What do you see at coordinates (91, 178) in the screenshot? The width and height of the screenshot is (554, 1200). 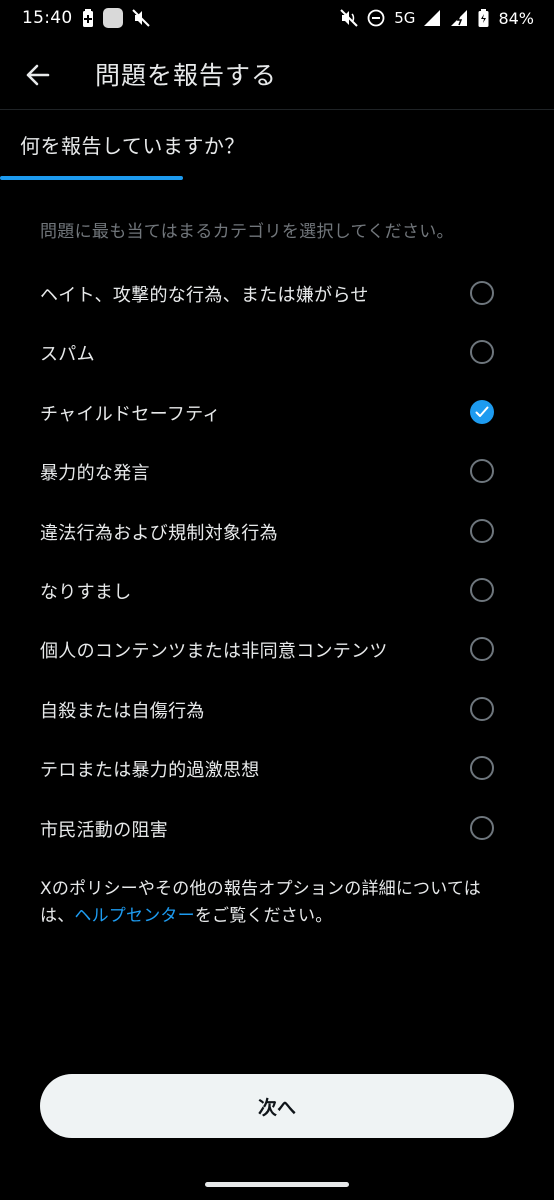 I see `tab-active-indicator` at bounding box center [91, 178].